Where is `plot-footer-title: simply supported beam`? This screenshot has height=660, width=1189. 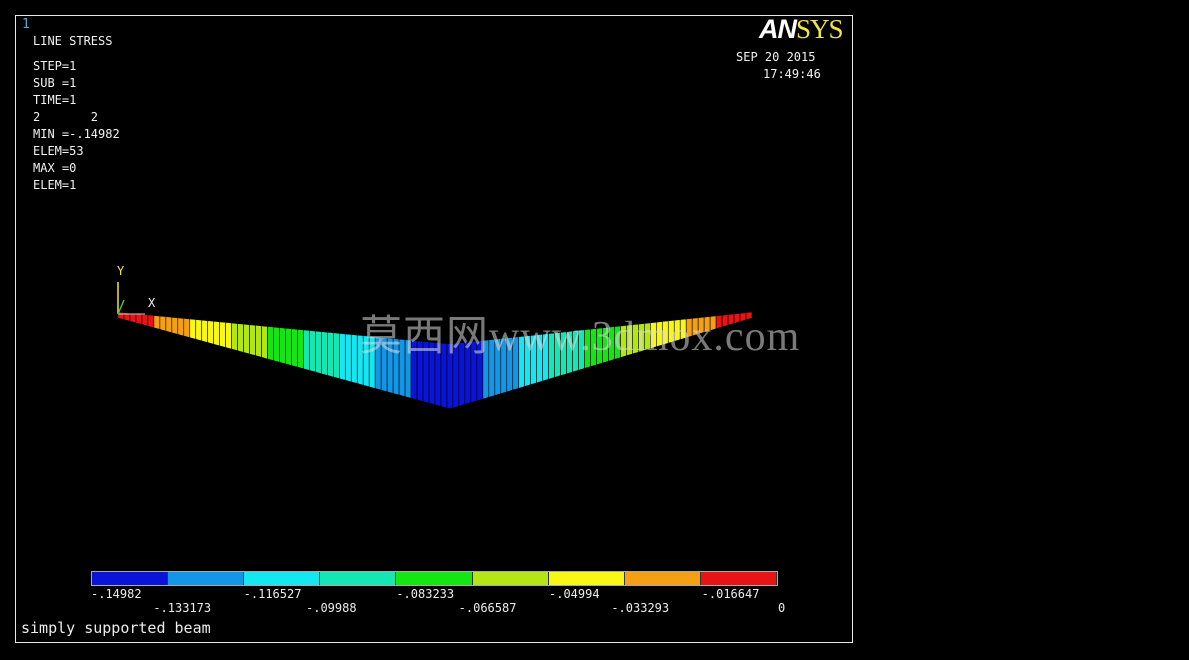
plot-footer-title: simply supported beam is located at coordinates (116, 628).